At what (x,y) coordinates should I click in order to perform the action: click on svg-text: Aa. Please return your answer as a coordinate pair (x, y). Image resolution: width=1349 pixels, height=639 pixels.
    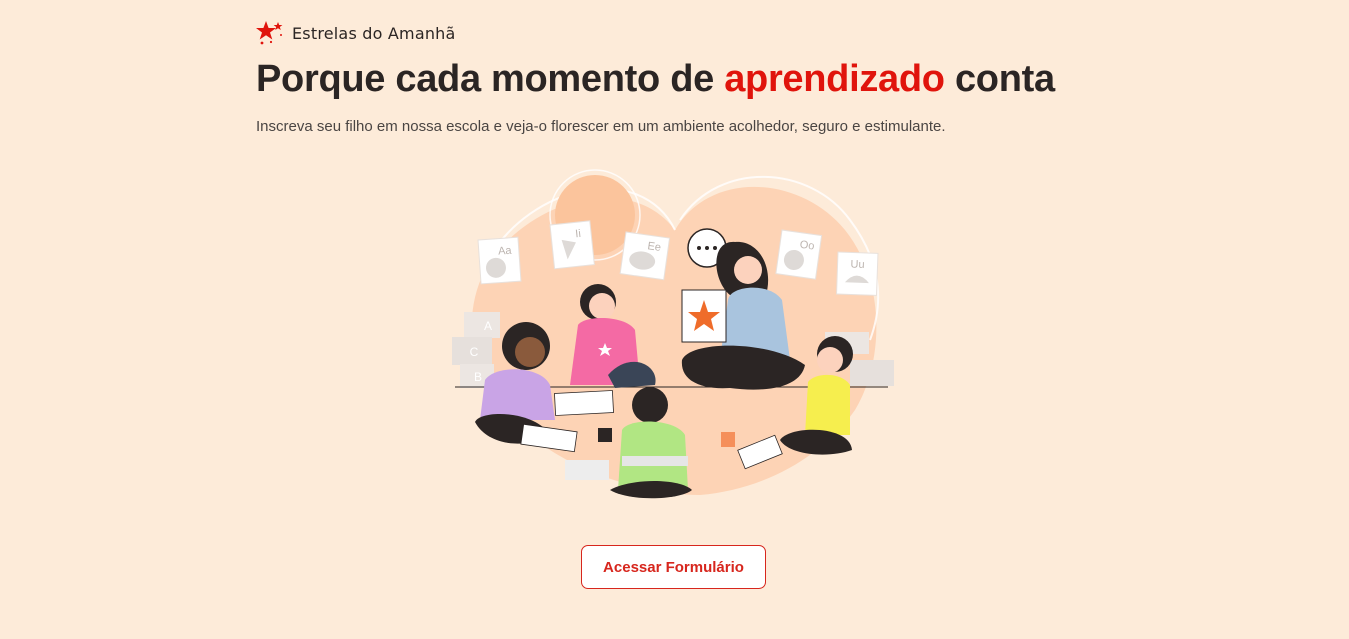
    Looking at the image, I should click on (505, 251).